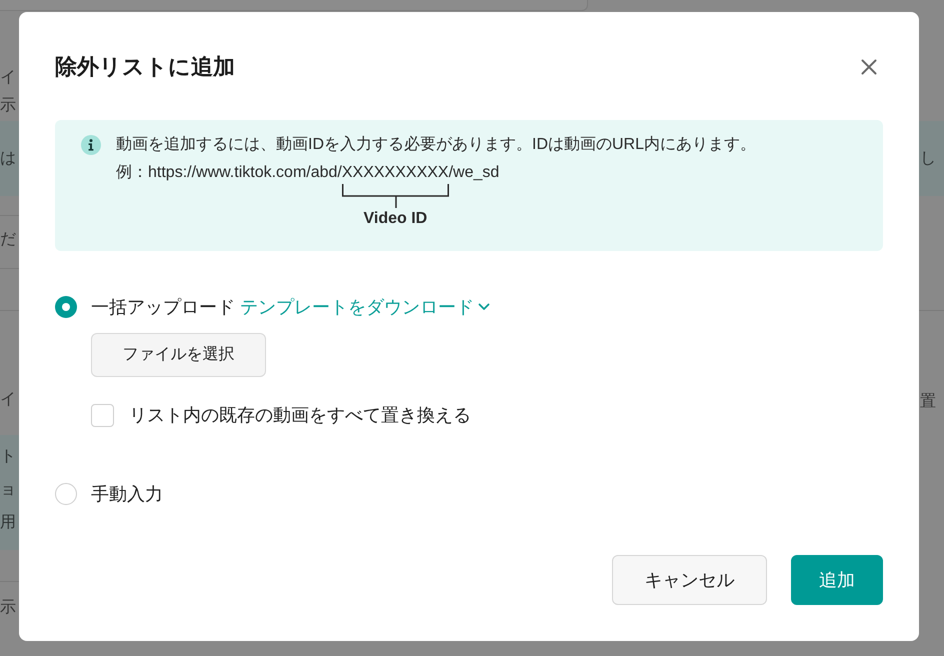 This screenshot has height=656, width=944. I want to click on chevron-down-icon, so click(484, 307).